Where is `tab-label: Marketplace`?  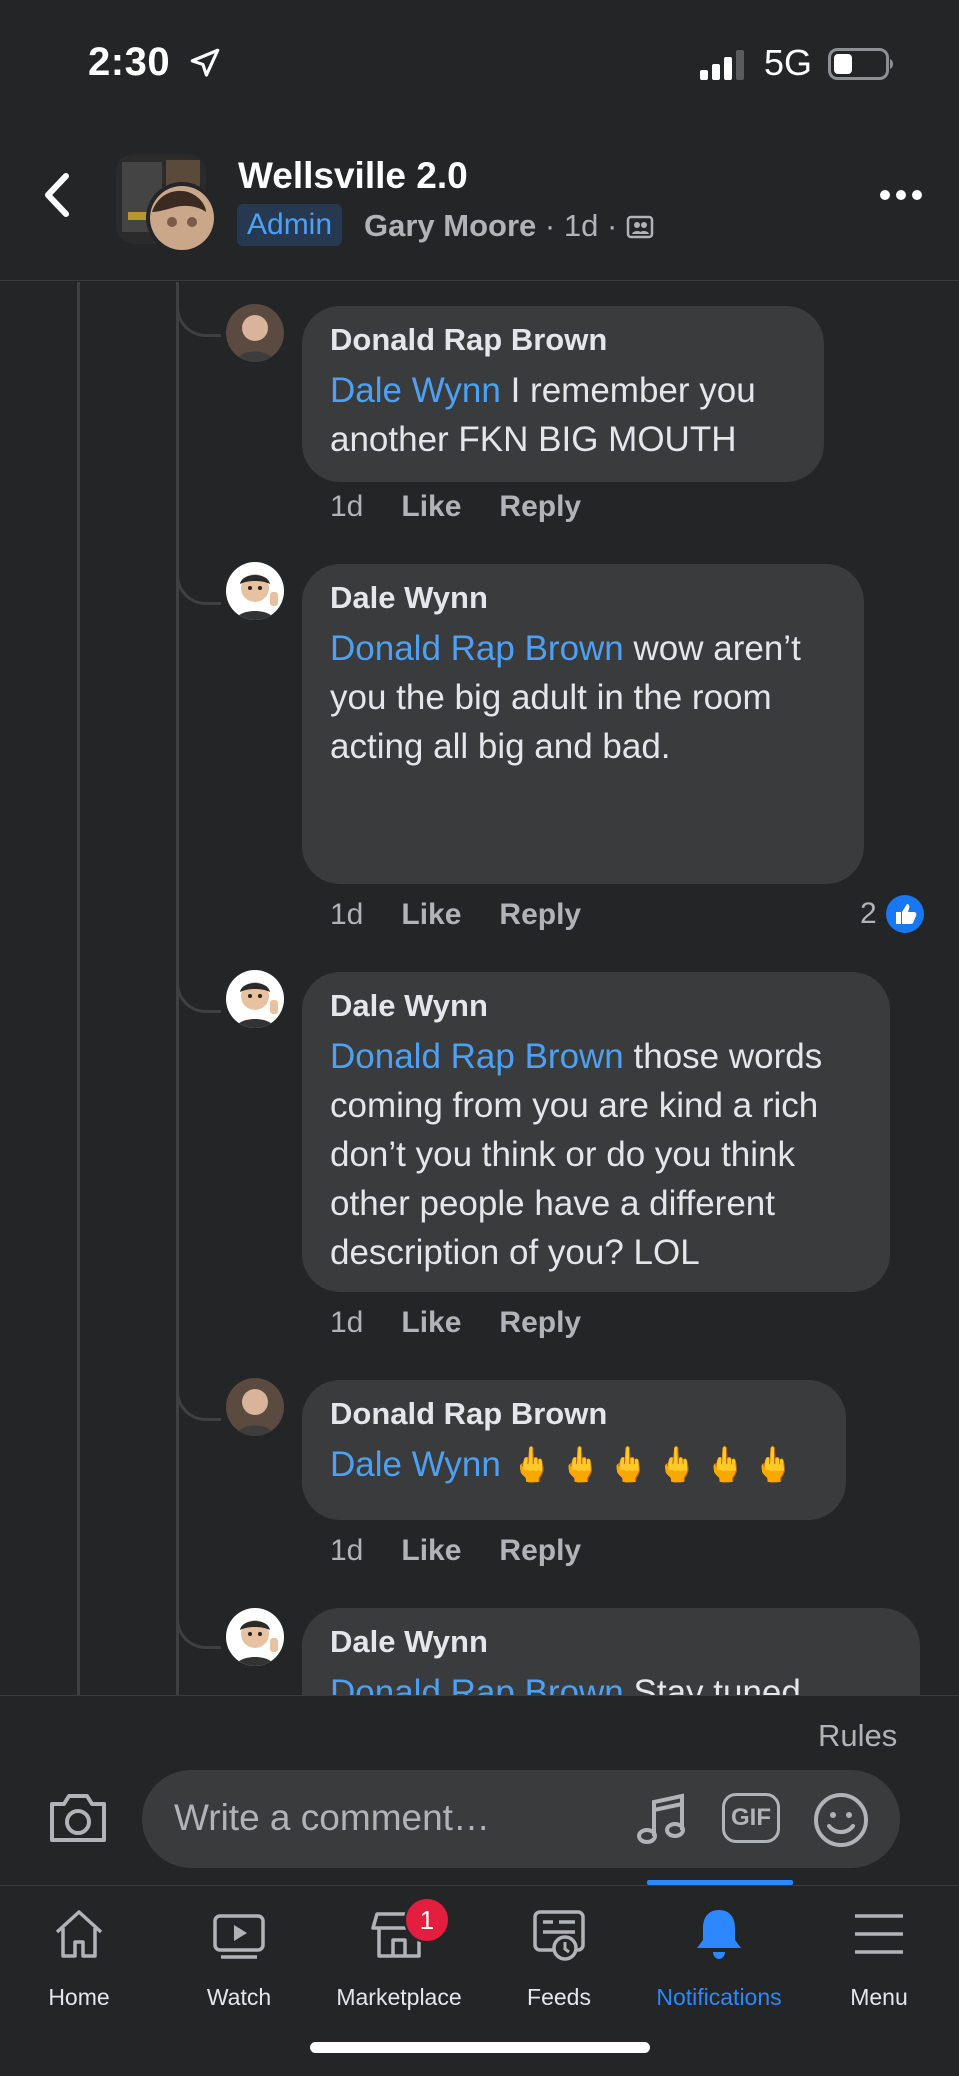 tab-label: Marketplace is located at coordinates (399, 1997).